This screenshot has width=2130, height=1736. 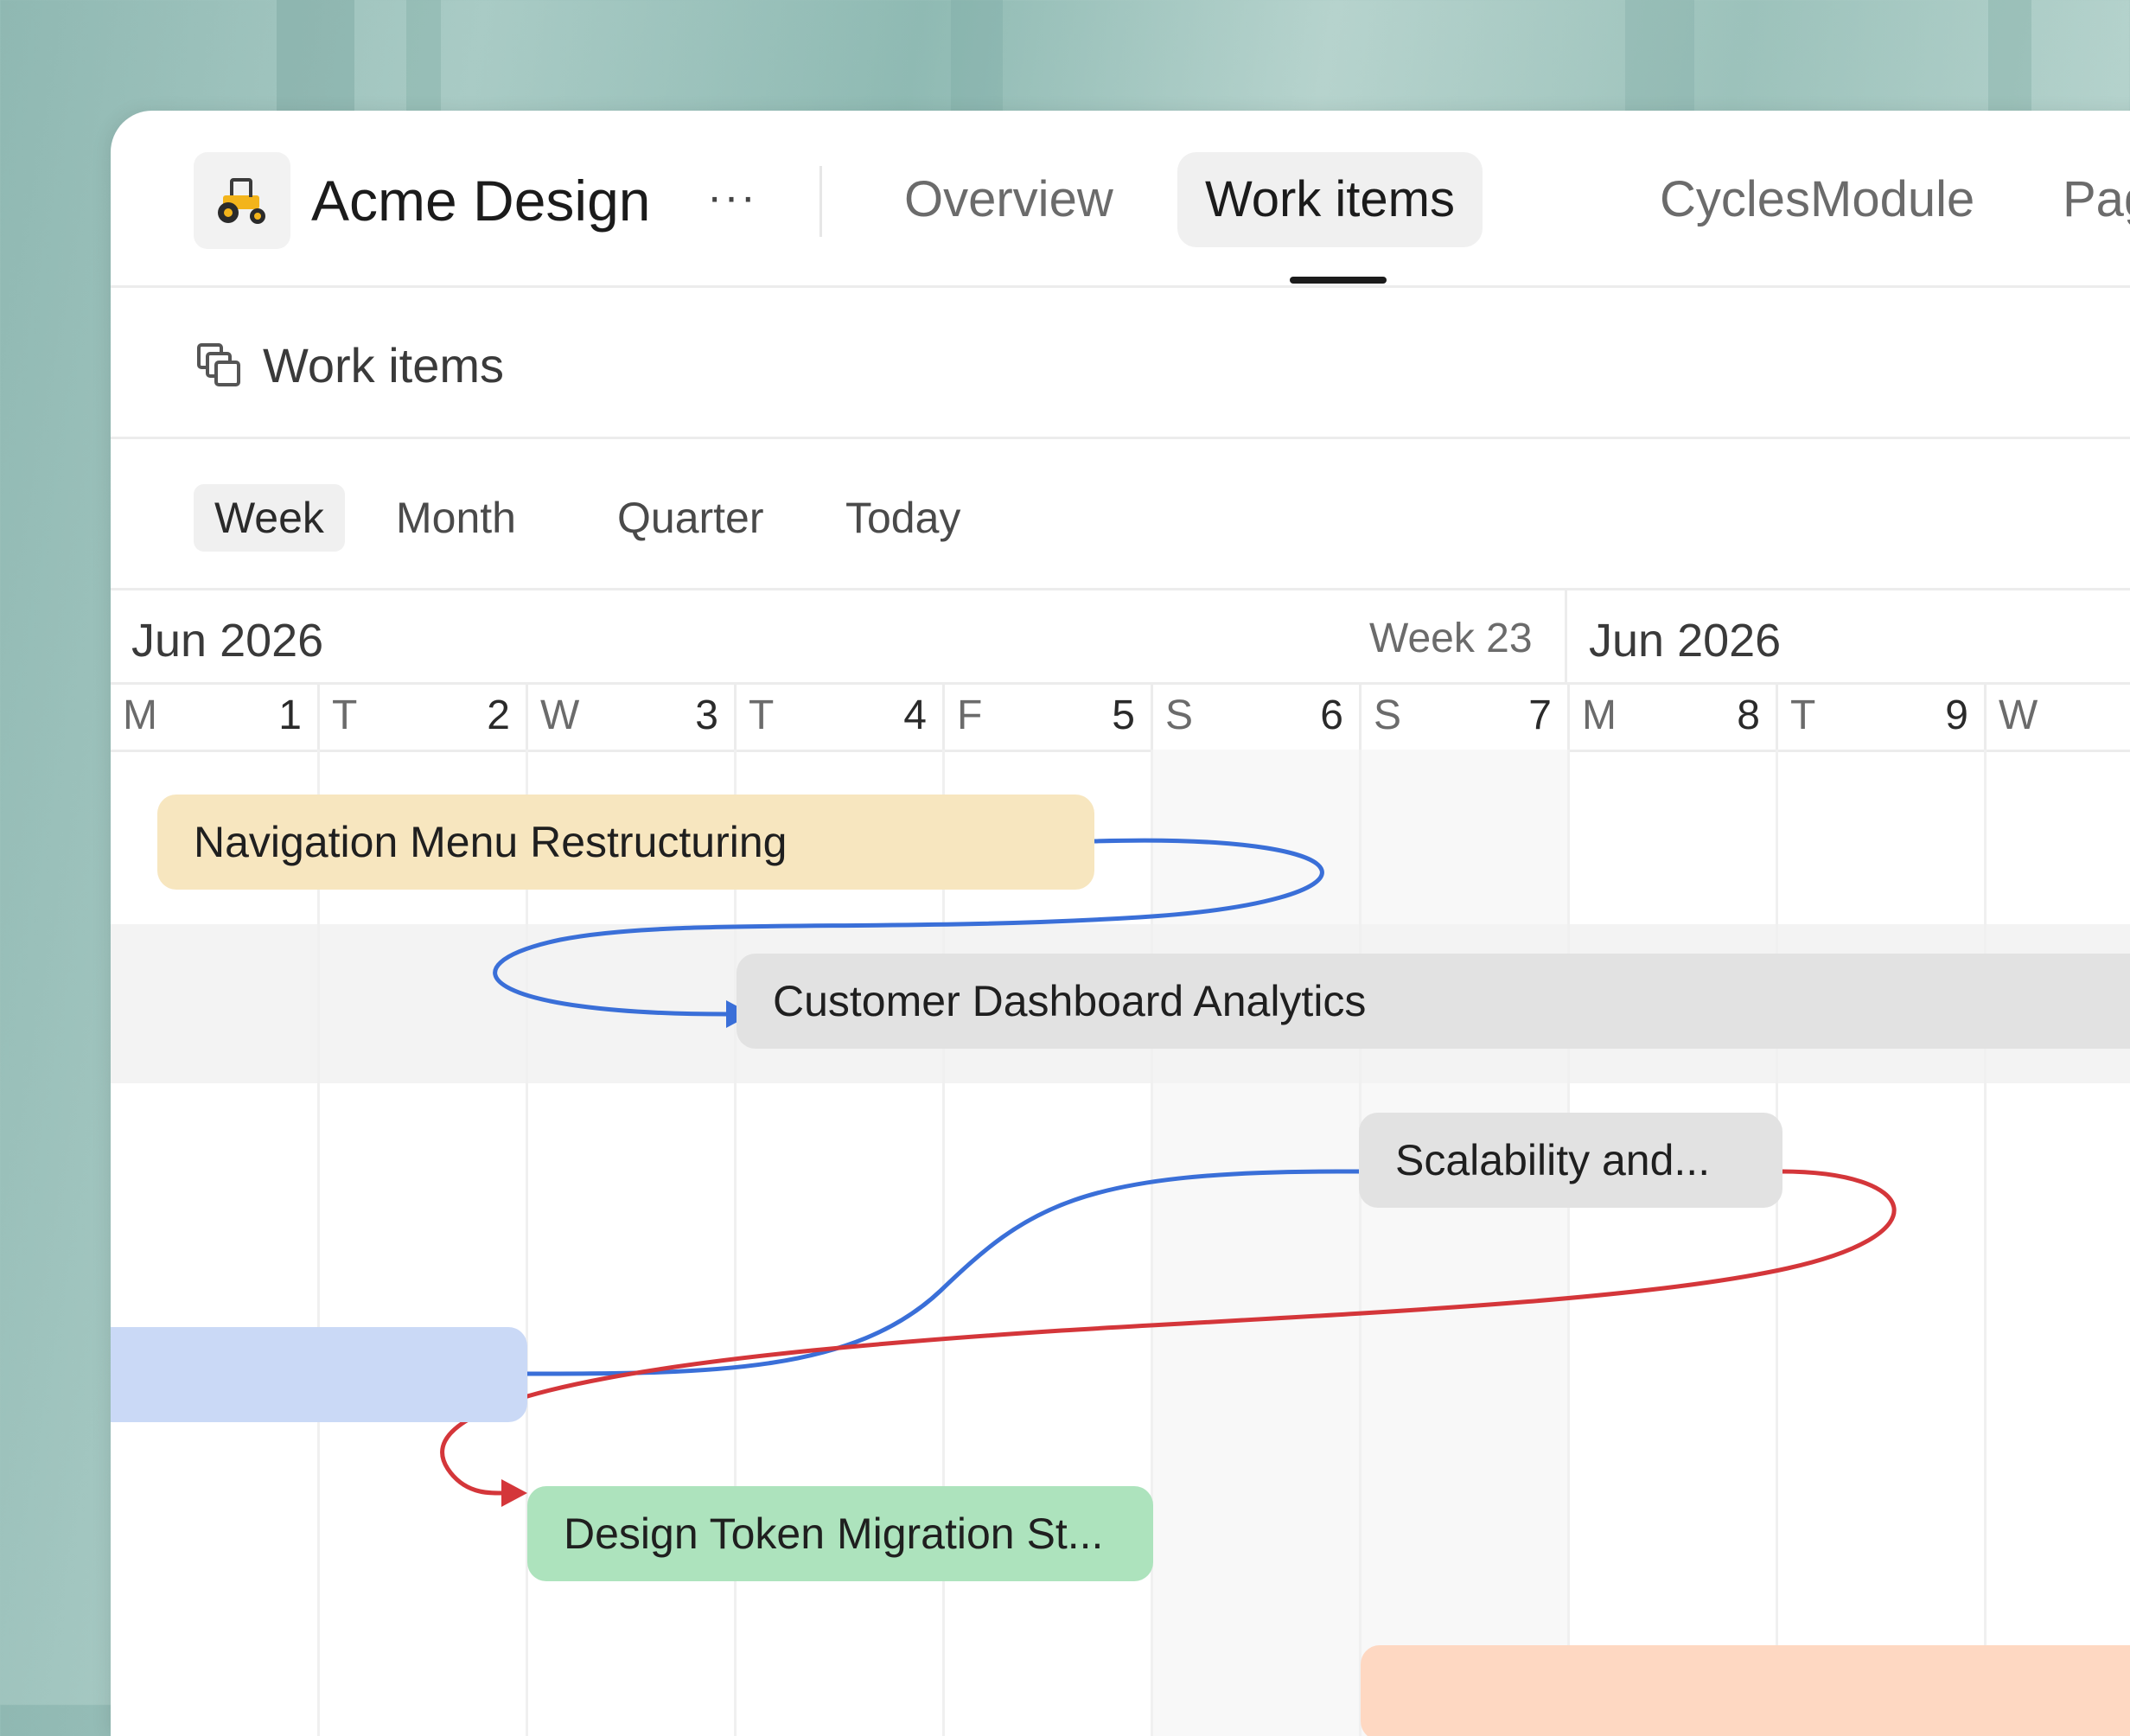 What do you see at coordinates (514, 1493) in the screenshot?
I see `dependency-arrow` at bounding box center [514, 1493].